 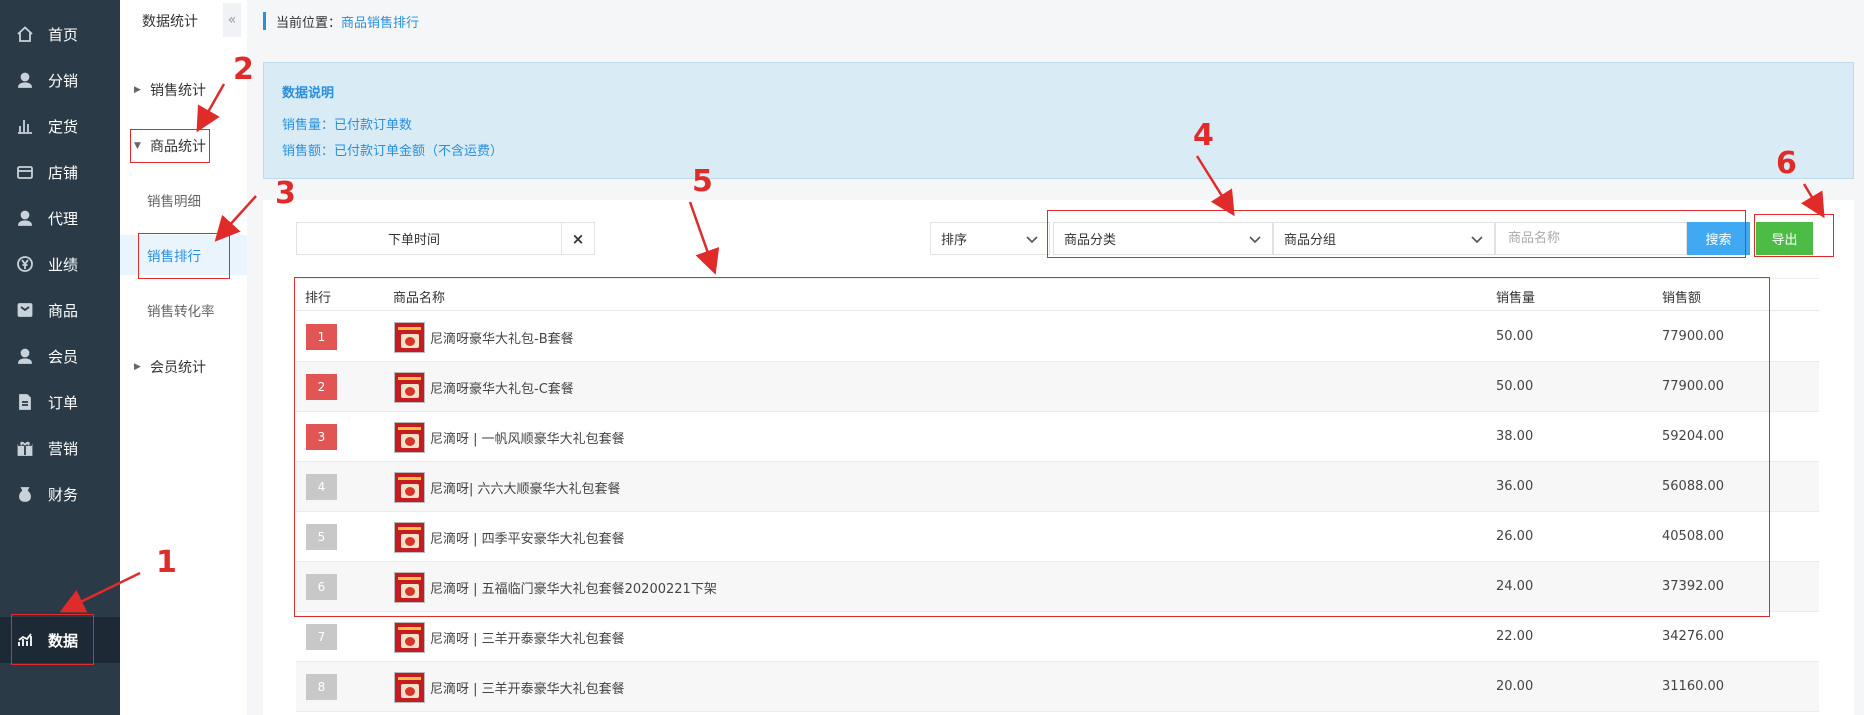 I want to click on store-icon, so click(x=25, y=172).